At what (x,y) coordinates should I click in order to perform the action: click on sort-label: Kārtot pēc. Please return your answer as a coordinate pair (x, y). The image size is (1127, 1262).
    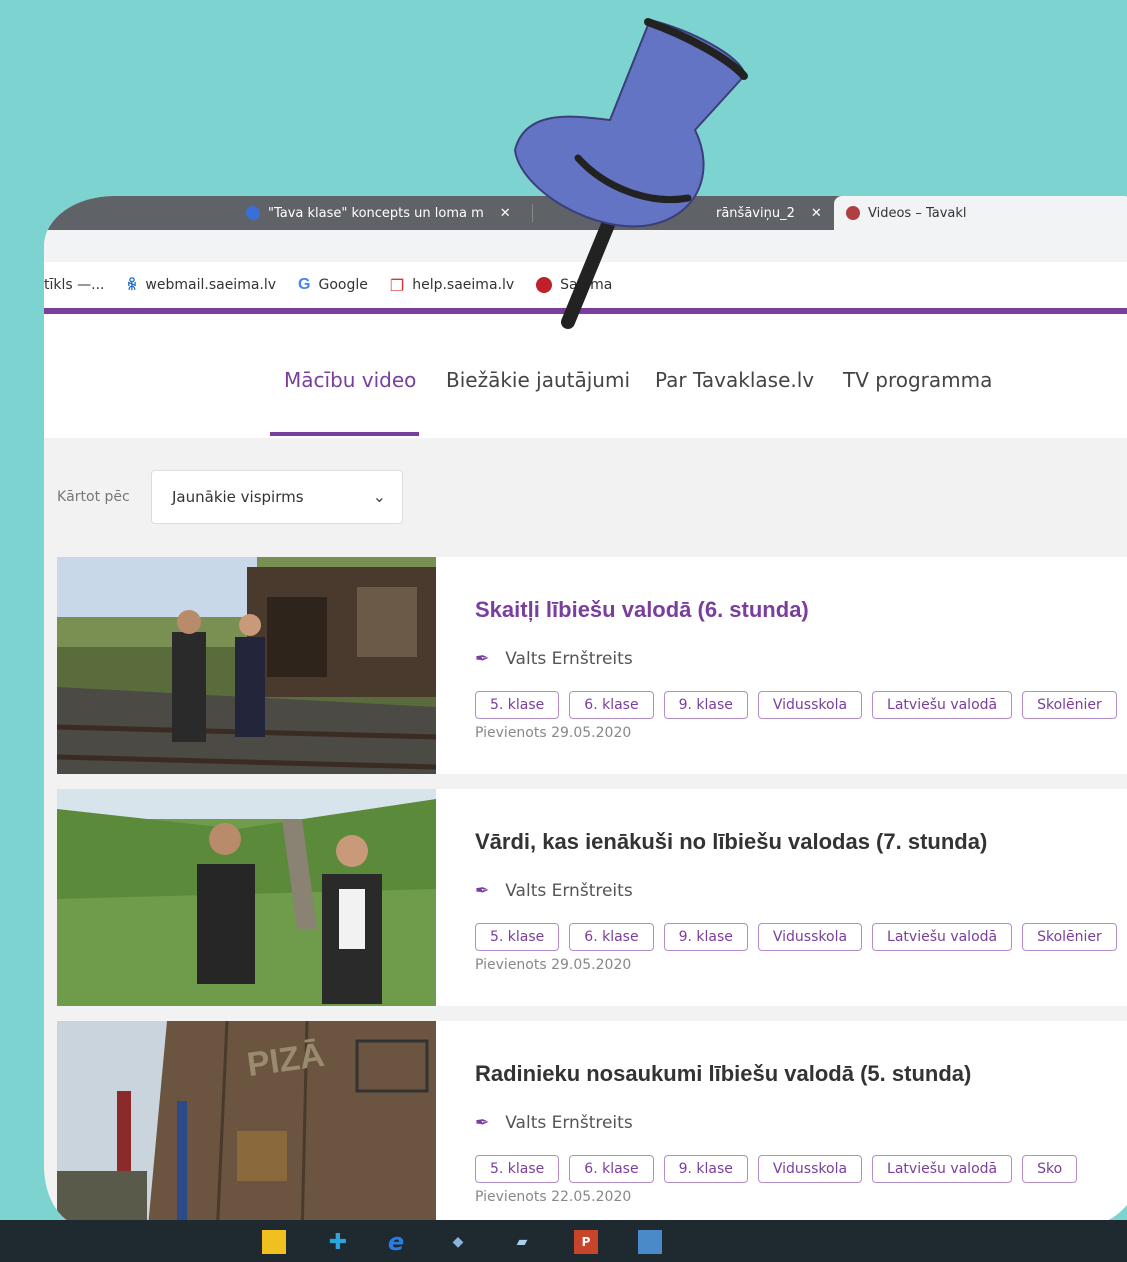
    Looking at the image, I should click on (93, 497).